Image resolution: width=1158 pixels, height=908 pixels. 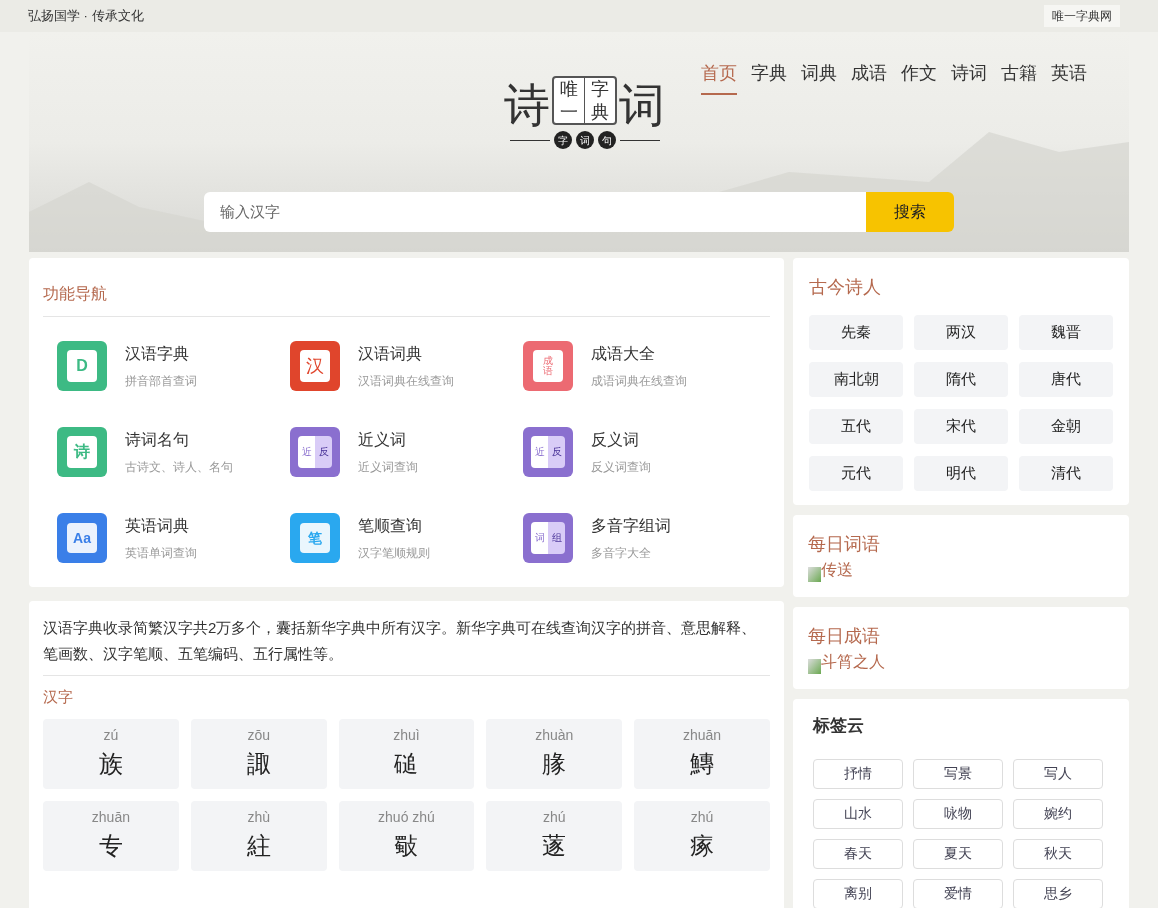 What do you see at coordinates (869, 77) in the screenshot?
I see `nav-link: 成语` at bounding box center [869, 77].